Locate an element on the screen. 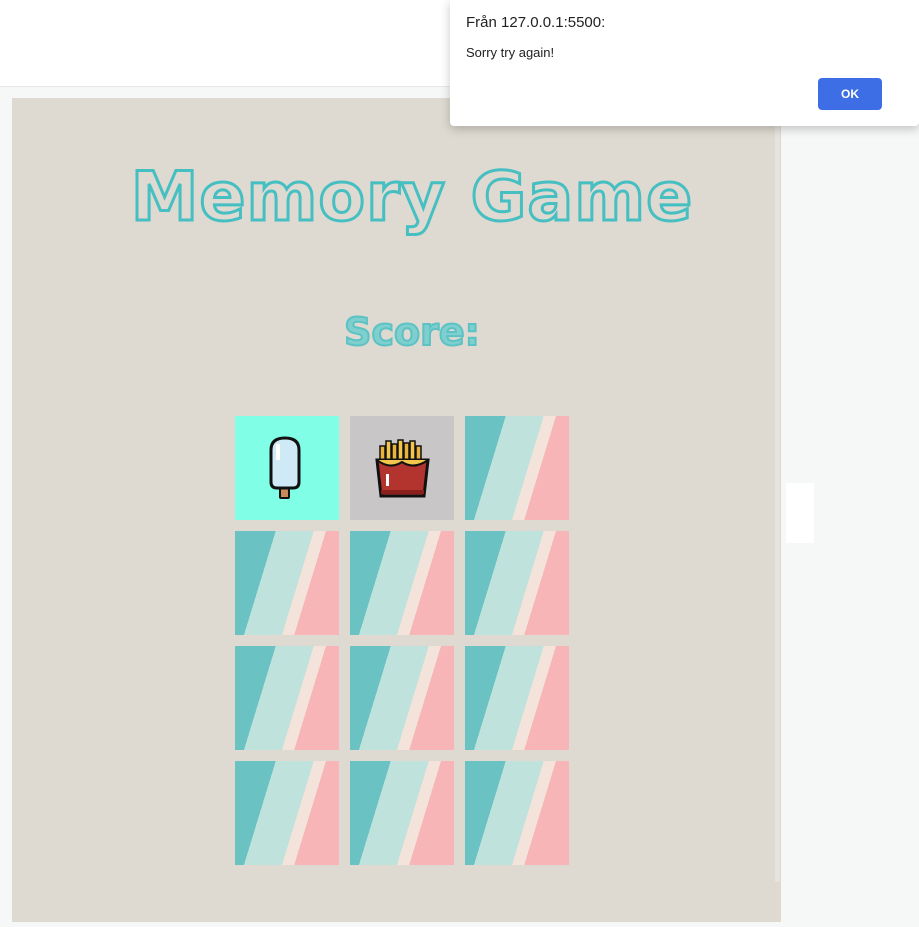  alert-message: Sorry try again! is located at coordinates (510, 52).